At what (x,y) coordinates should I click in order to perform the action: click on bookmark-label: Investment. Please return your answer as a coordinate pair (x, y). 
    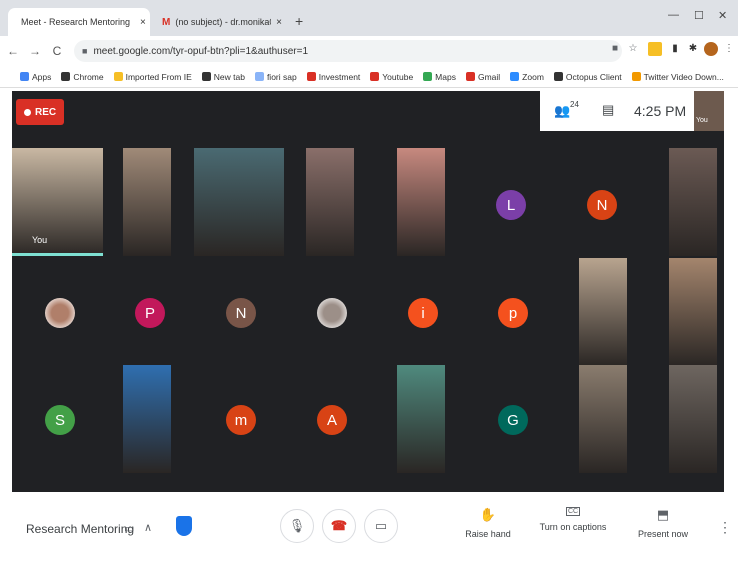
    Looking at the image, I should click on (339, 76).